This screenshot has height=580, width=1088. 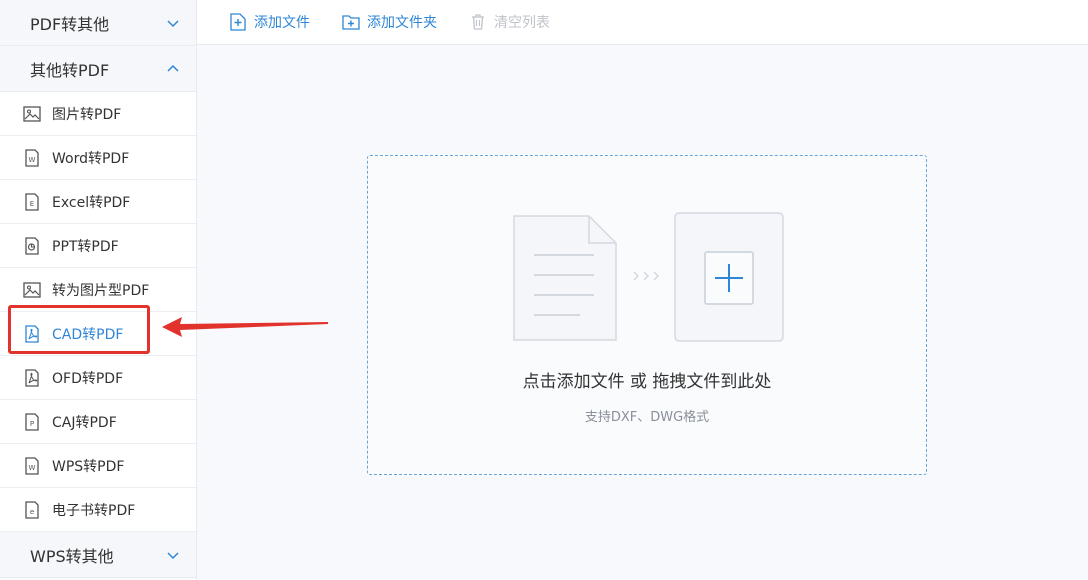 I want to click on svg-text: E, so click(x=32, y=204).